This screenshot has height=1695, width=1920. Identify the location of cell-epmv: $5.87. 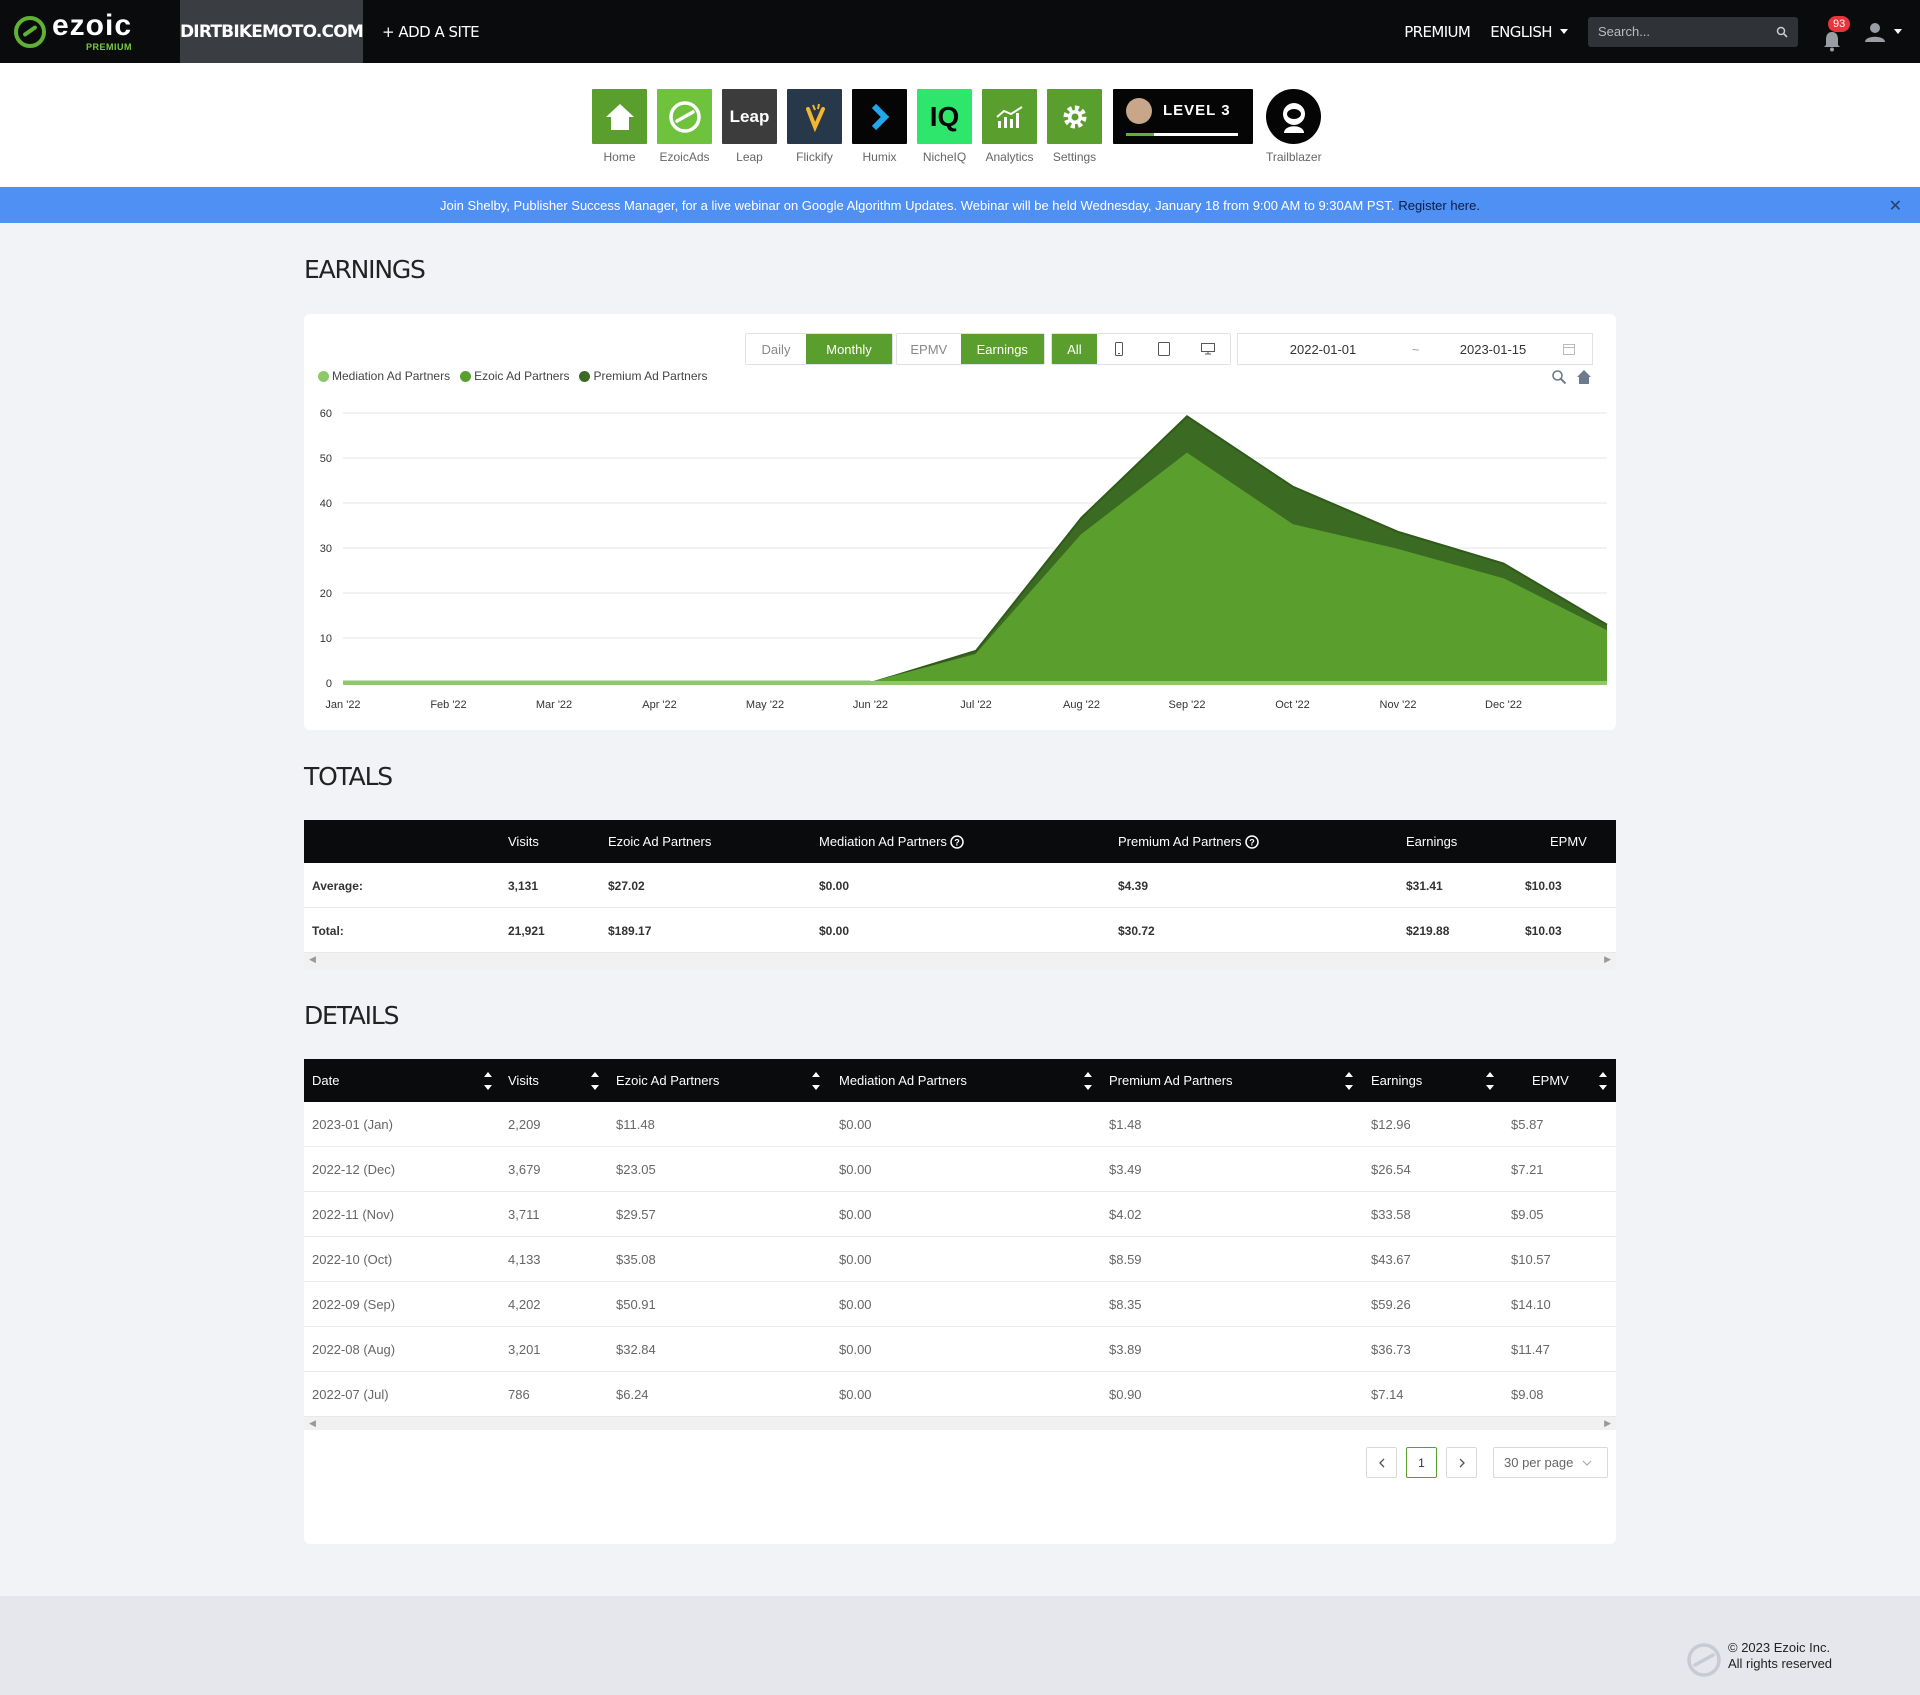
(1527, 1124).